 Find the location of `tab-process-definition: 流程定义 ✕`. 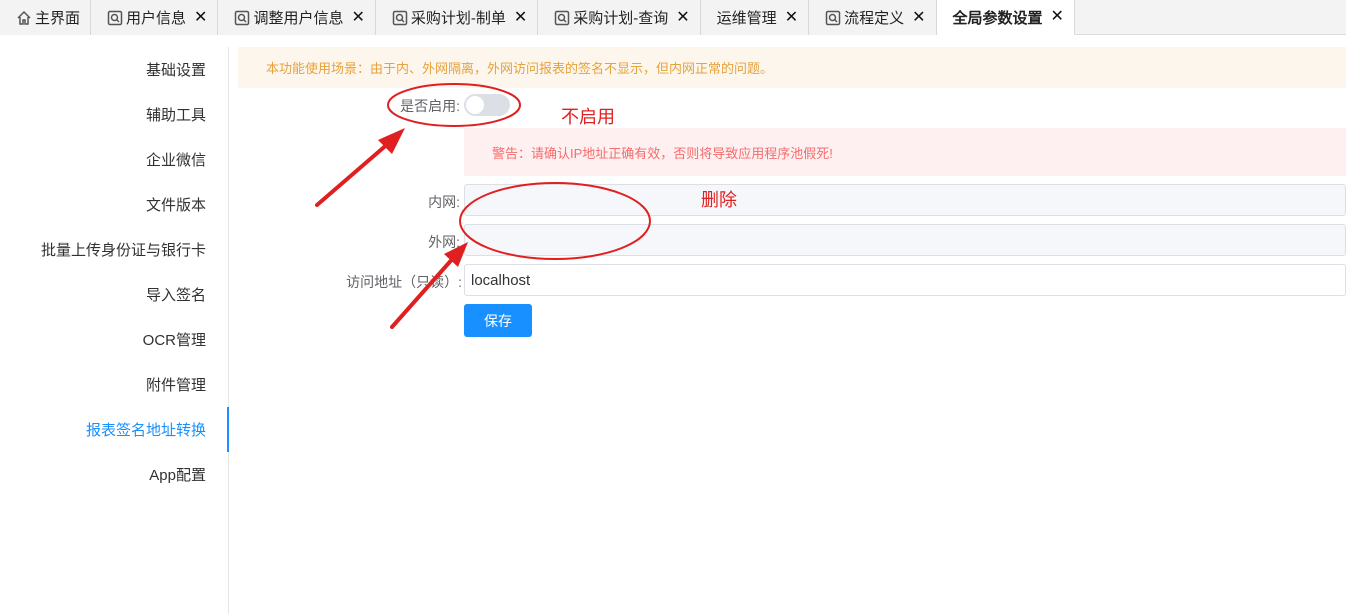

tab-process-definition: 流程定义 ✕ is located at coordinates (873, 17).